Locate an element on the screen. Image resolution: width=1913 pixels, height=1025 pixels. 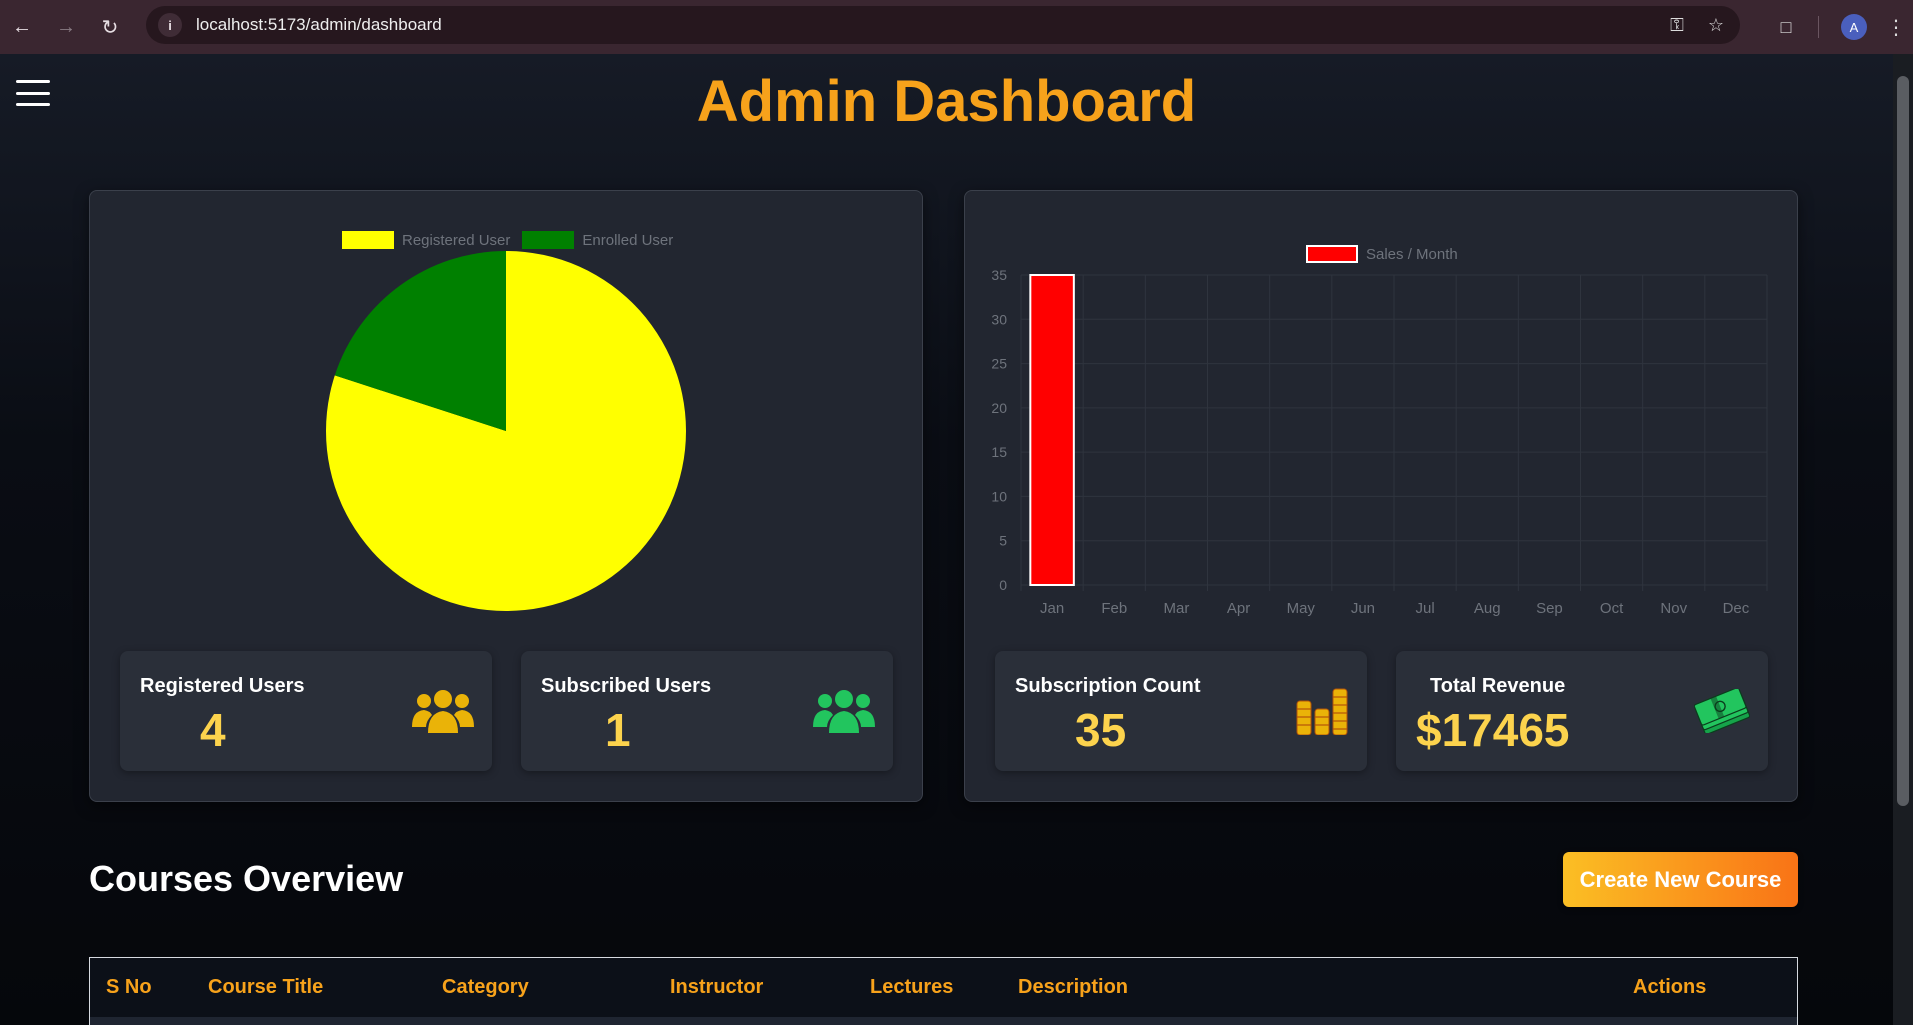
x-tick-label: Apr is located at coordinates (1238, 608).